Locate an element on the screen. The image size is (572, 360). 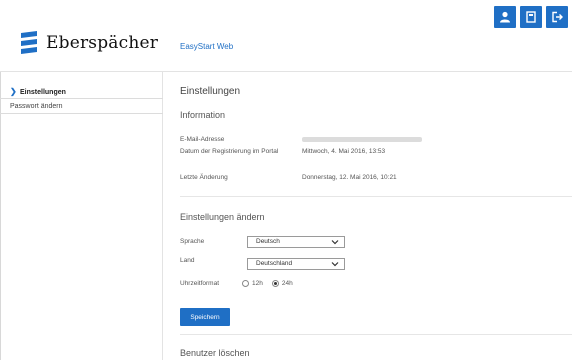
email-value-redacted is located at coordinates (362, 139).